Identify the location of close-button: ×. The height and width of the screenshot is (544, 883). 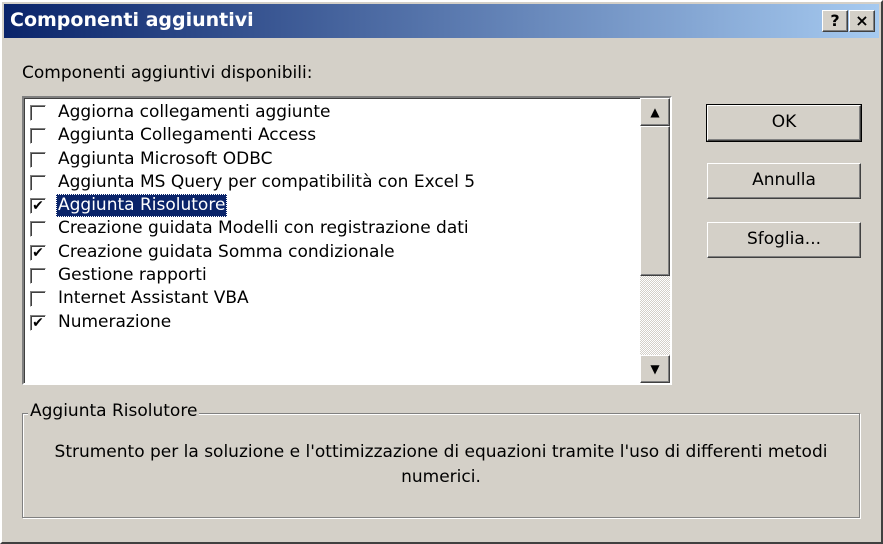
(862, 21).